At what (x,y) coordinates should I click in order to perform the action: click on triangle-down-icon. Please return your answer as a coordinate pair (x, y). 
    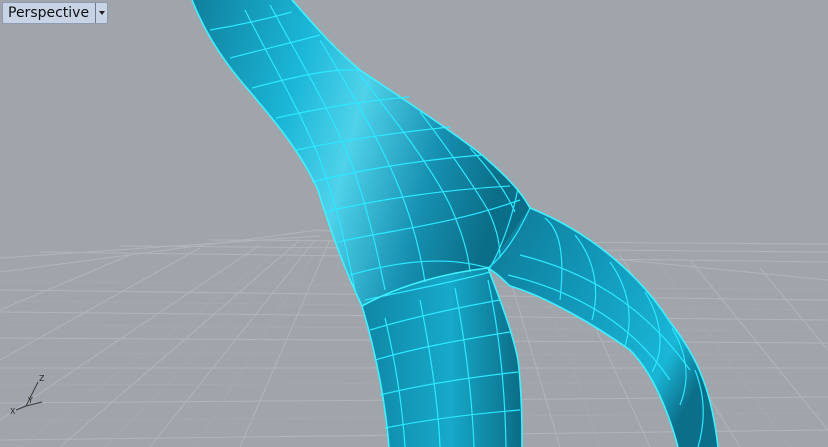
    Looking at the image, I should click on (101, 13).